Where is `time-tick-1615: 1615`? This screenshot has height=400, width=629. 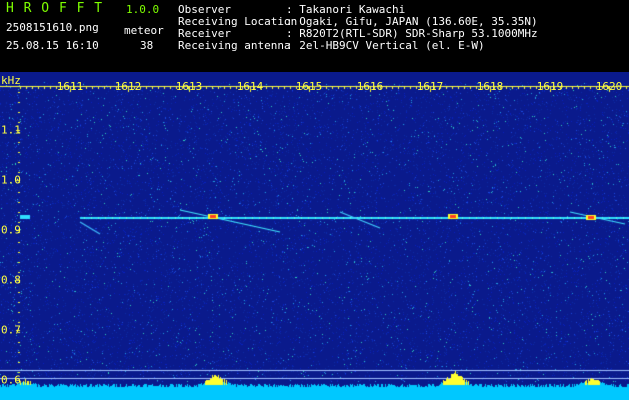
time-tick-1615: 1615 is located at coordinates (309, 86).